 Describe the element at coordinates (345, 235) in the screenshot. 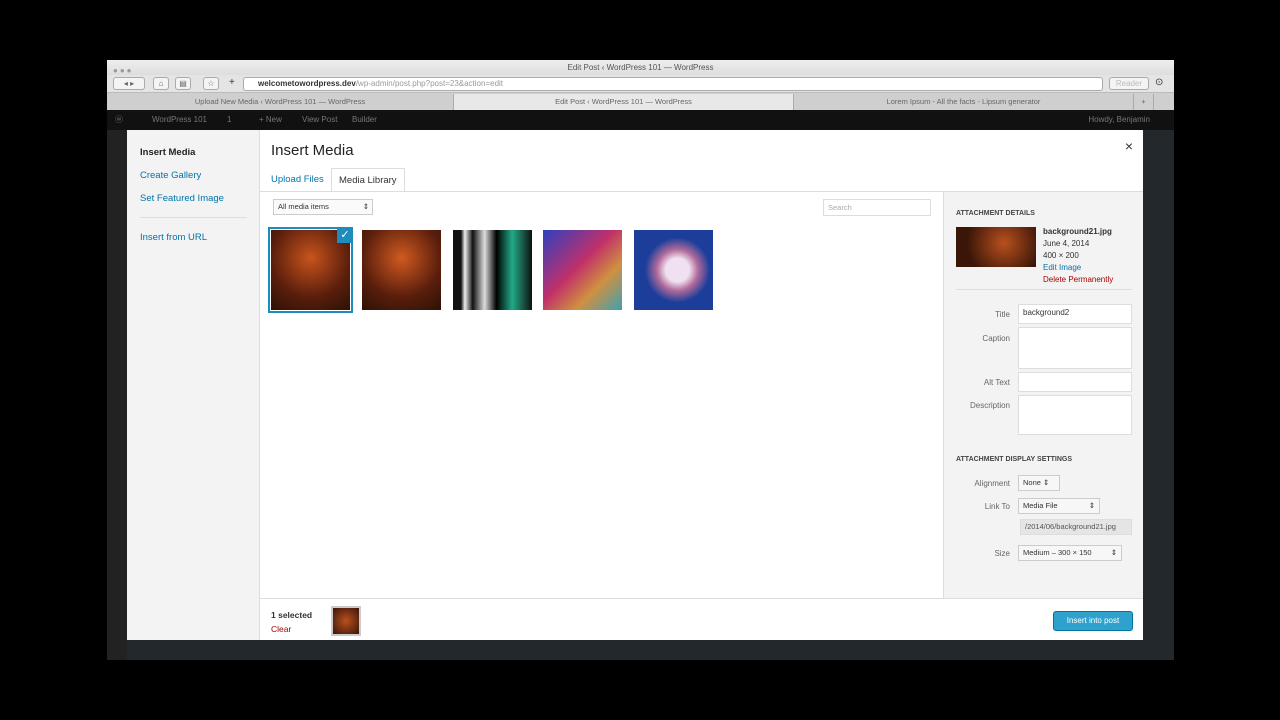

I see `check-icon: ✓` at that location.